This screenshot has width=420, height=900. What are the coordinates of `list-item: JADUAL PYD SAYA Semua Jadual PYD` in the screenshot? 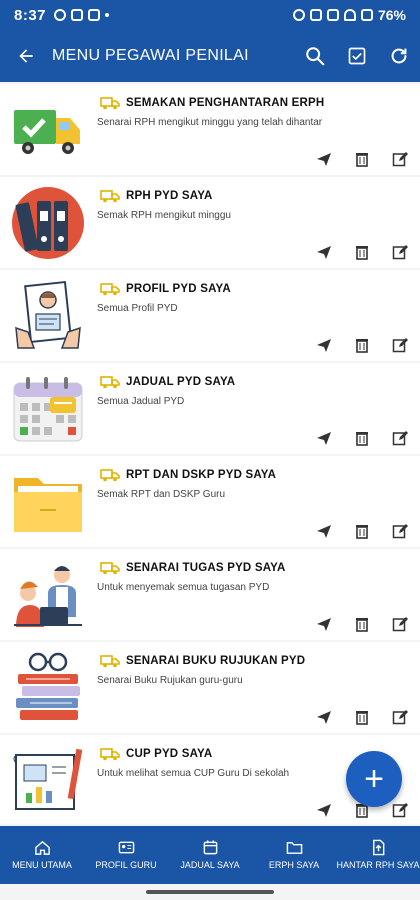 It's located at (210, 408).